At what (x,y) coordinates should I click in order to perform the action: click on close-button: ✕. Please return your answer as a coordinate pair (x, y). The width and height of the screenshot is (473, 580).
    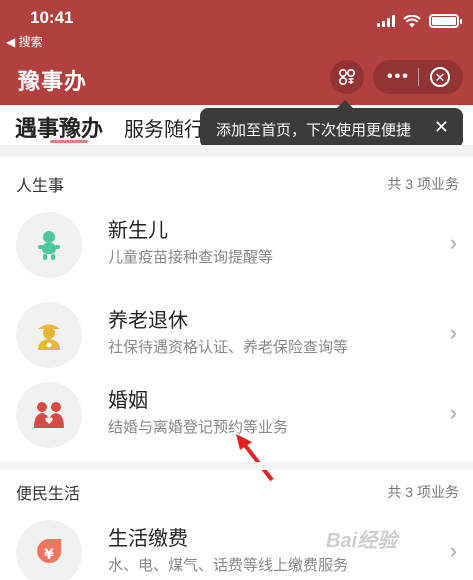
    Looking at the image, I should click on (440, 77).